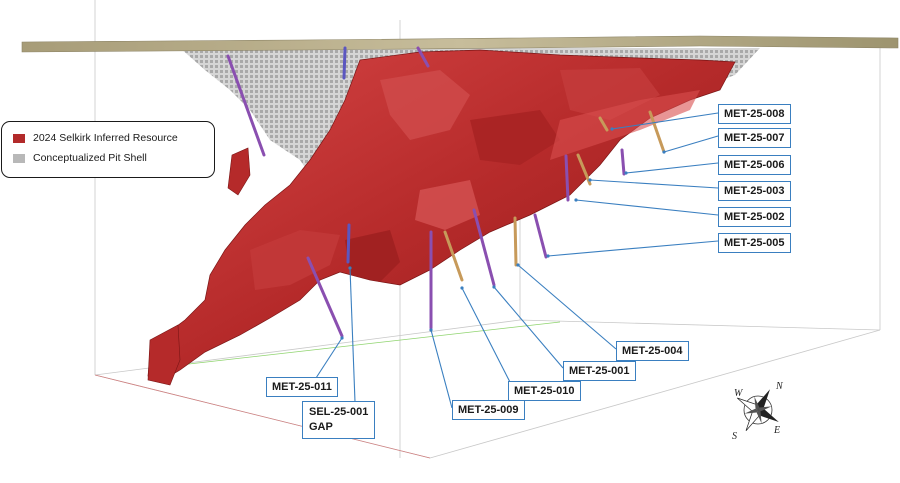  I want to click on label-line: SEL-25-001, so click(339, 412).